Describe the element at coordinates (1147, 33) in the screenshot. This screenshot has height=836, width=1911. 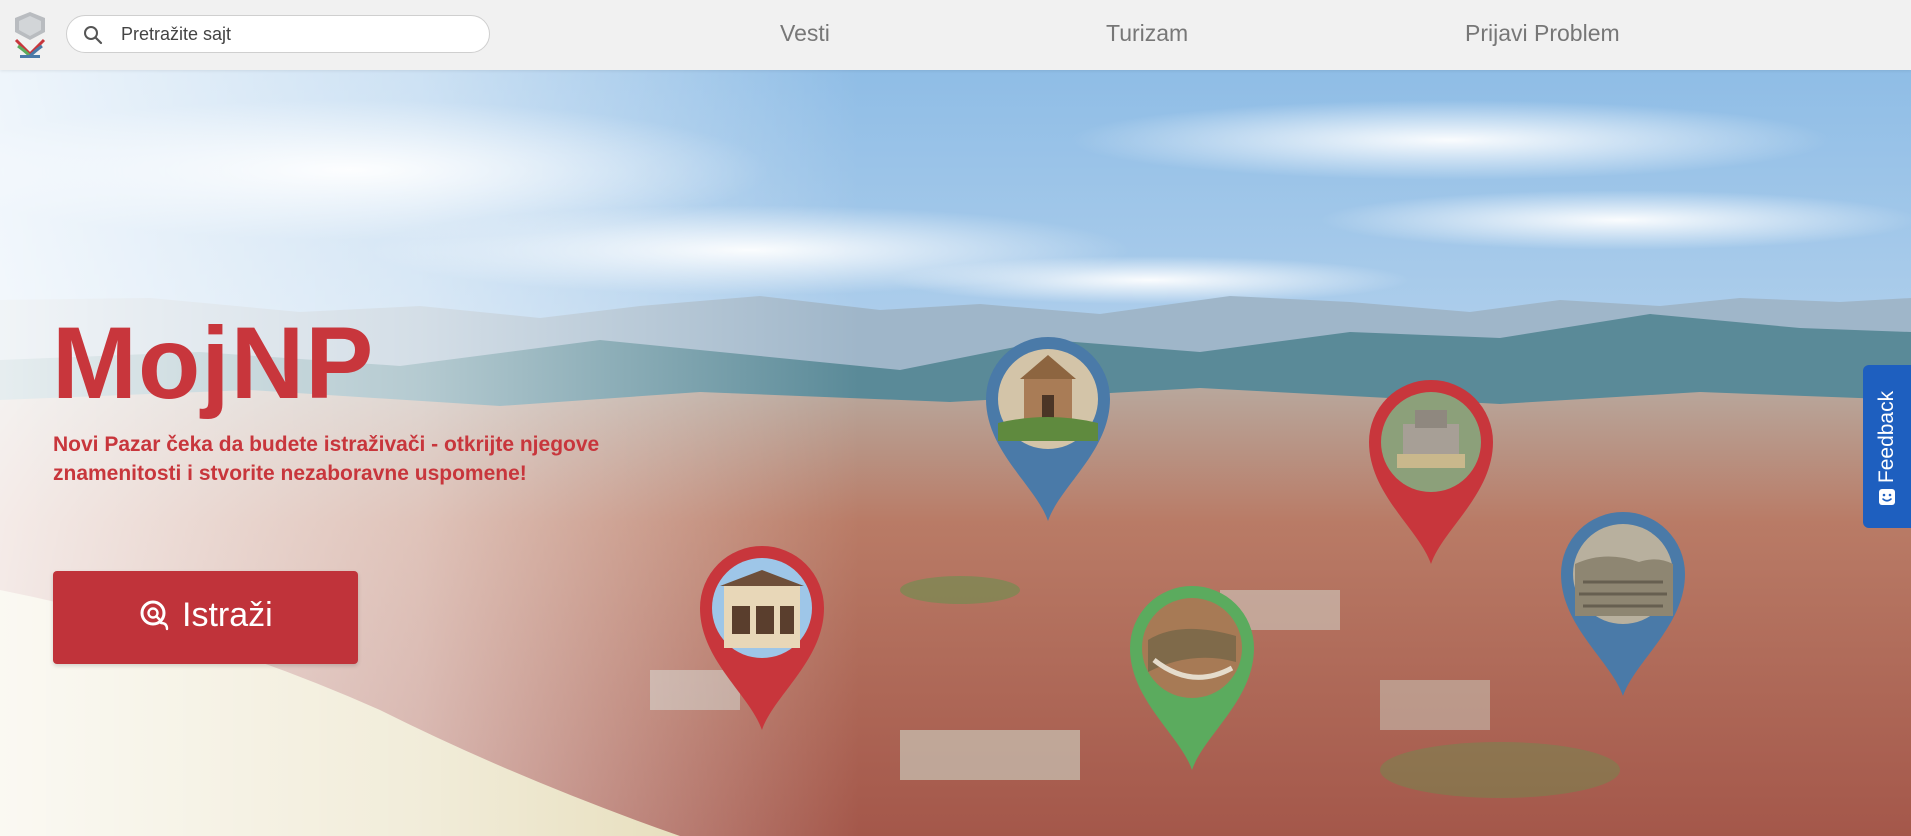
I see `nav-link-turizam: Turizam` at that location.